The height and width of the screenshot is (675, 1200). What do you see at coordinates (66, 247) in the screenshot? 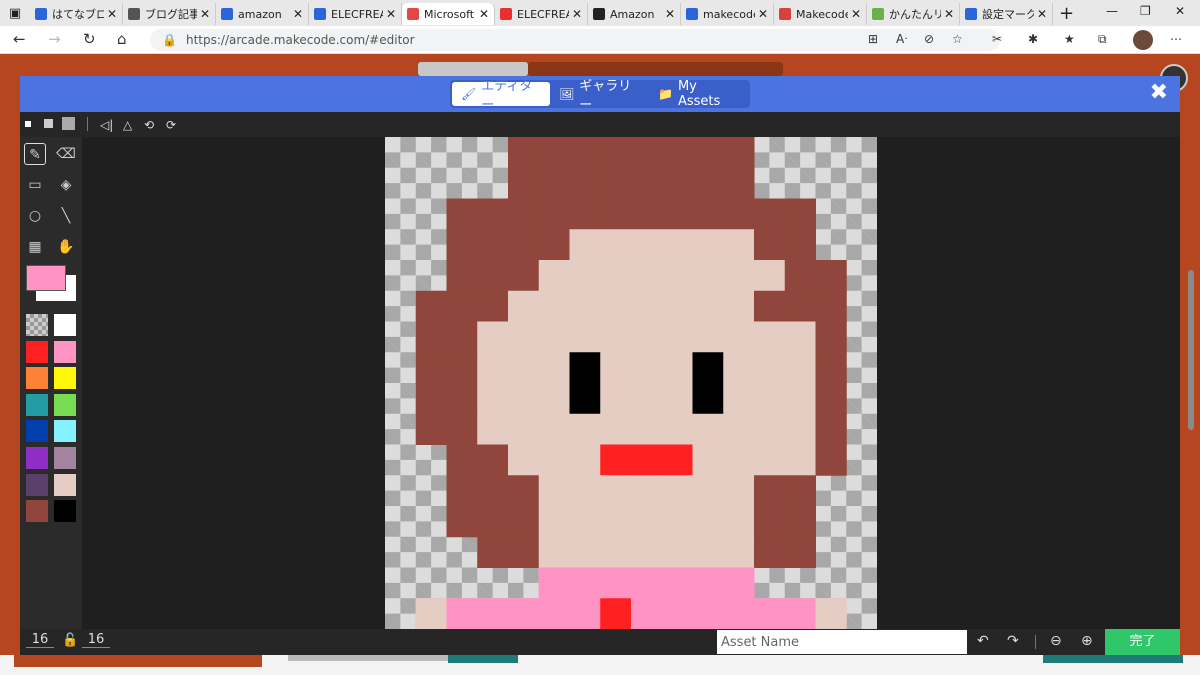
I see `pan-tool-icon: ✋` at bounding box center [66, 247].